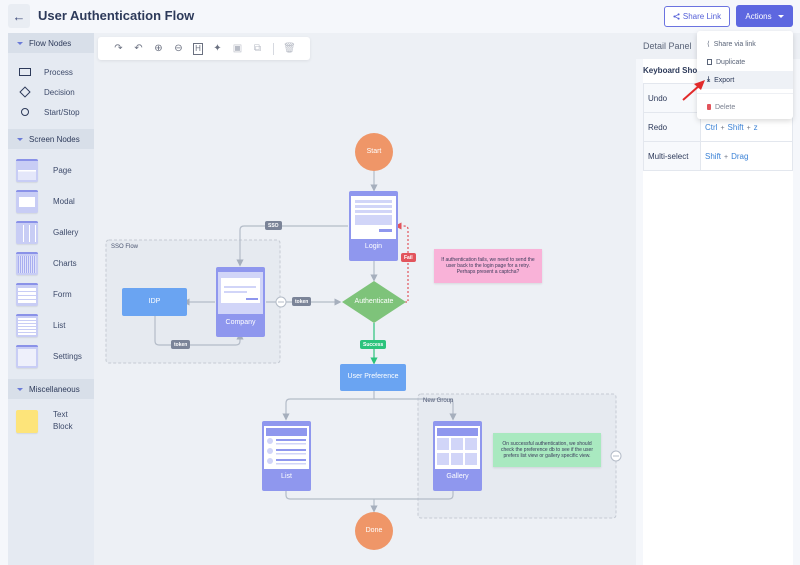  Describe the element at coordinates (693, 90) in the screenshot. I see `annotation-arrow-icon` at that location.